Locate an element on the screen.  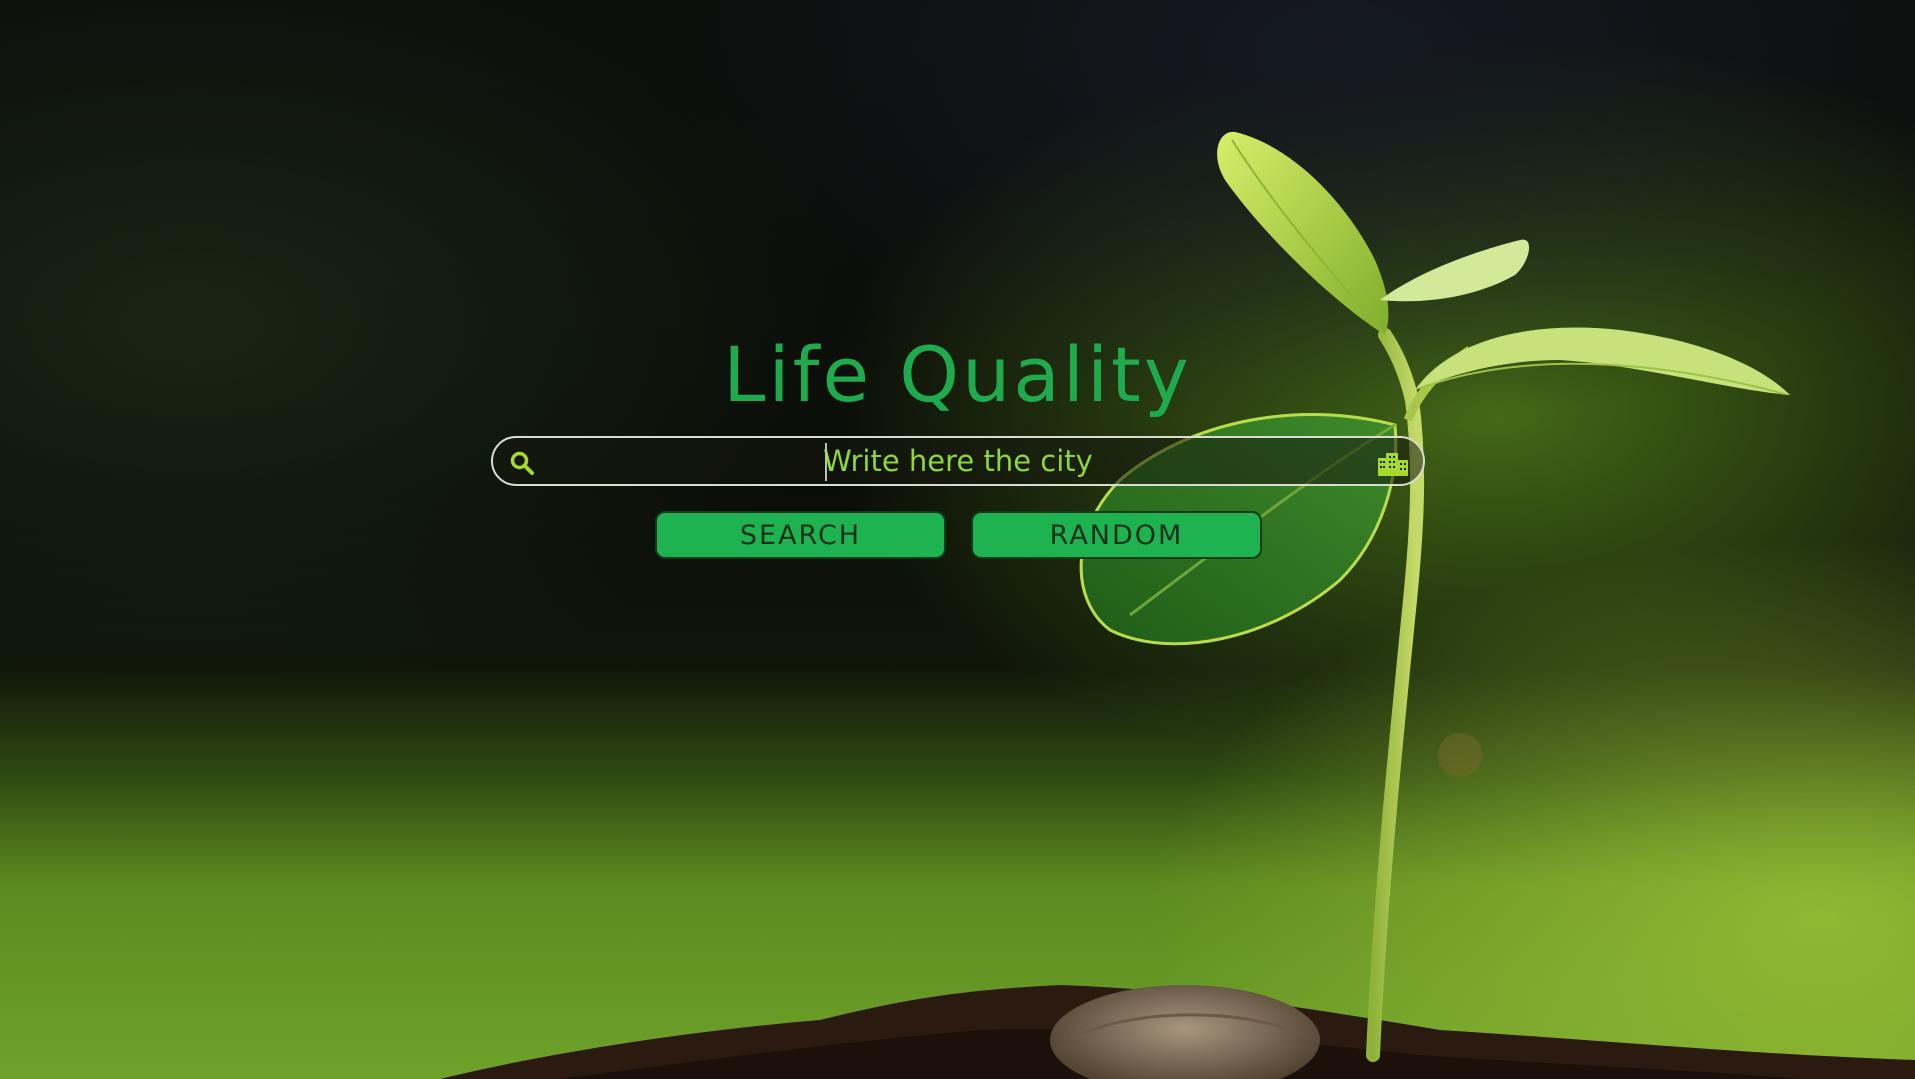
city-search-input is located at coordinates (958, 461).